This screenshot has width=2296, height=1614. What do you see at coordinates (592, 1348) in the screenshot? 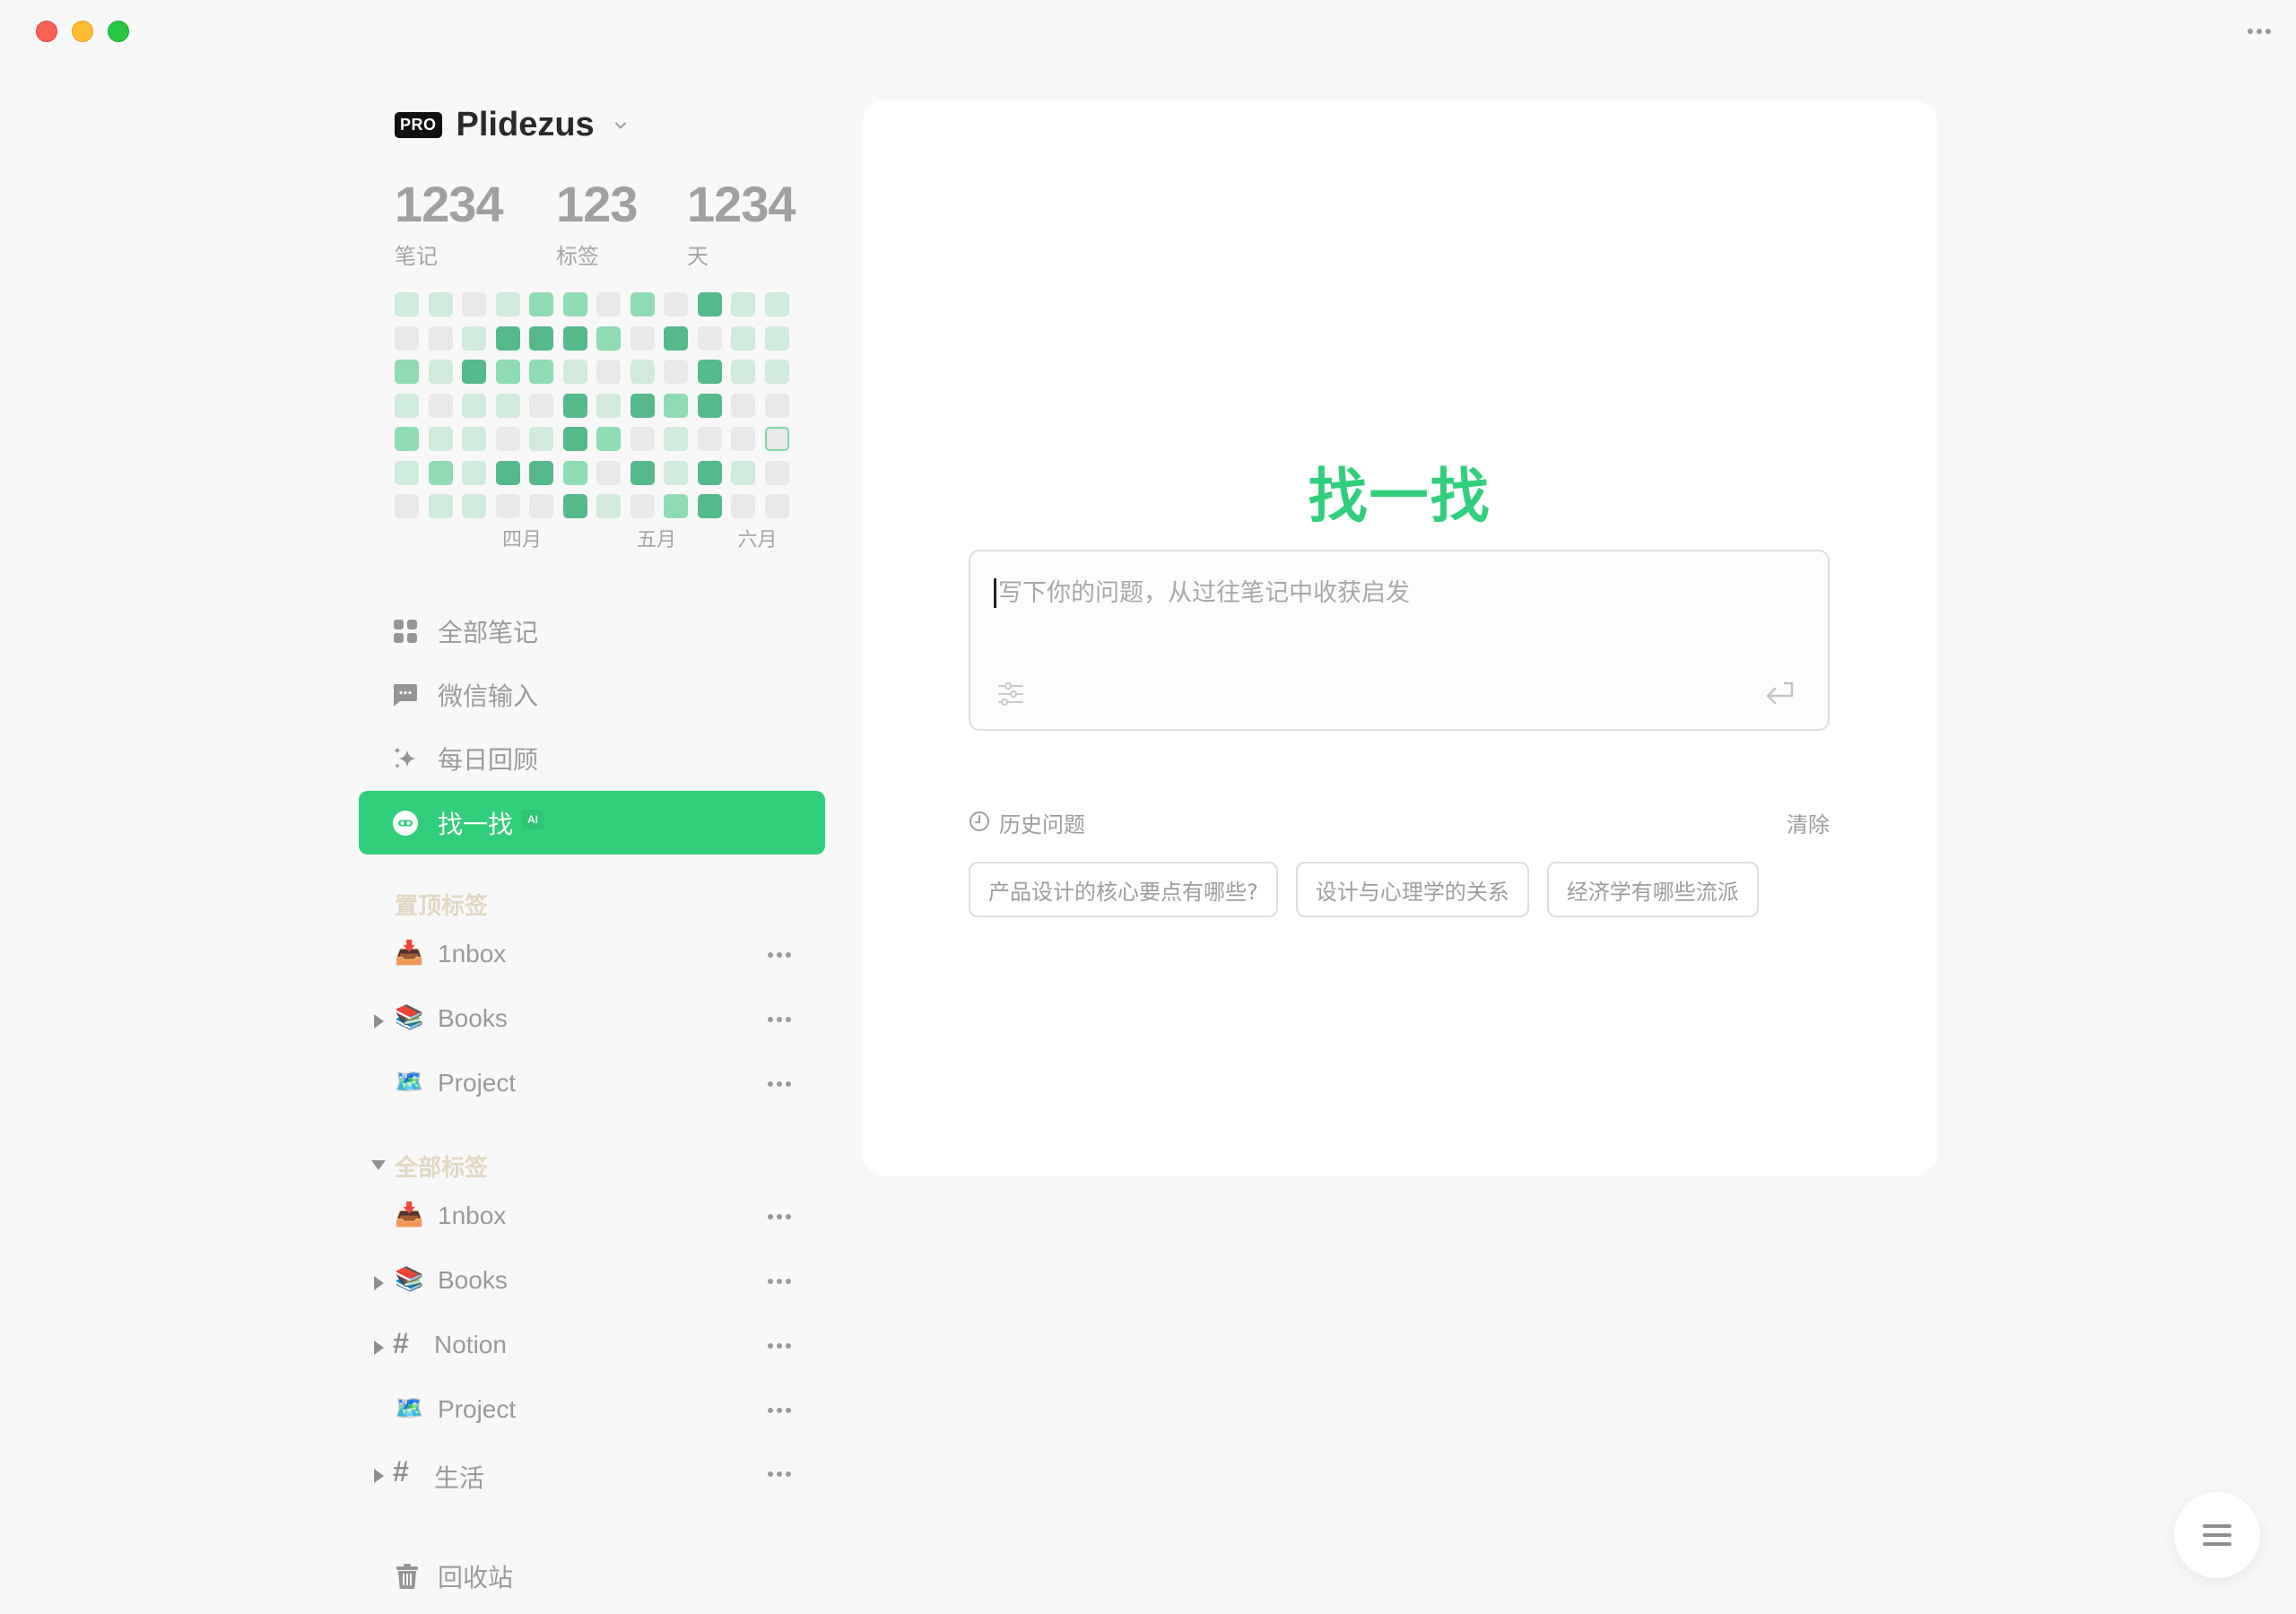
I see `tag-notion: # Notion` at bounding box center [592, 1348].